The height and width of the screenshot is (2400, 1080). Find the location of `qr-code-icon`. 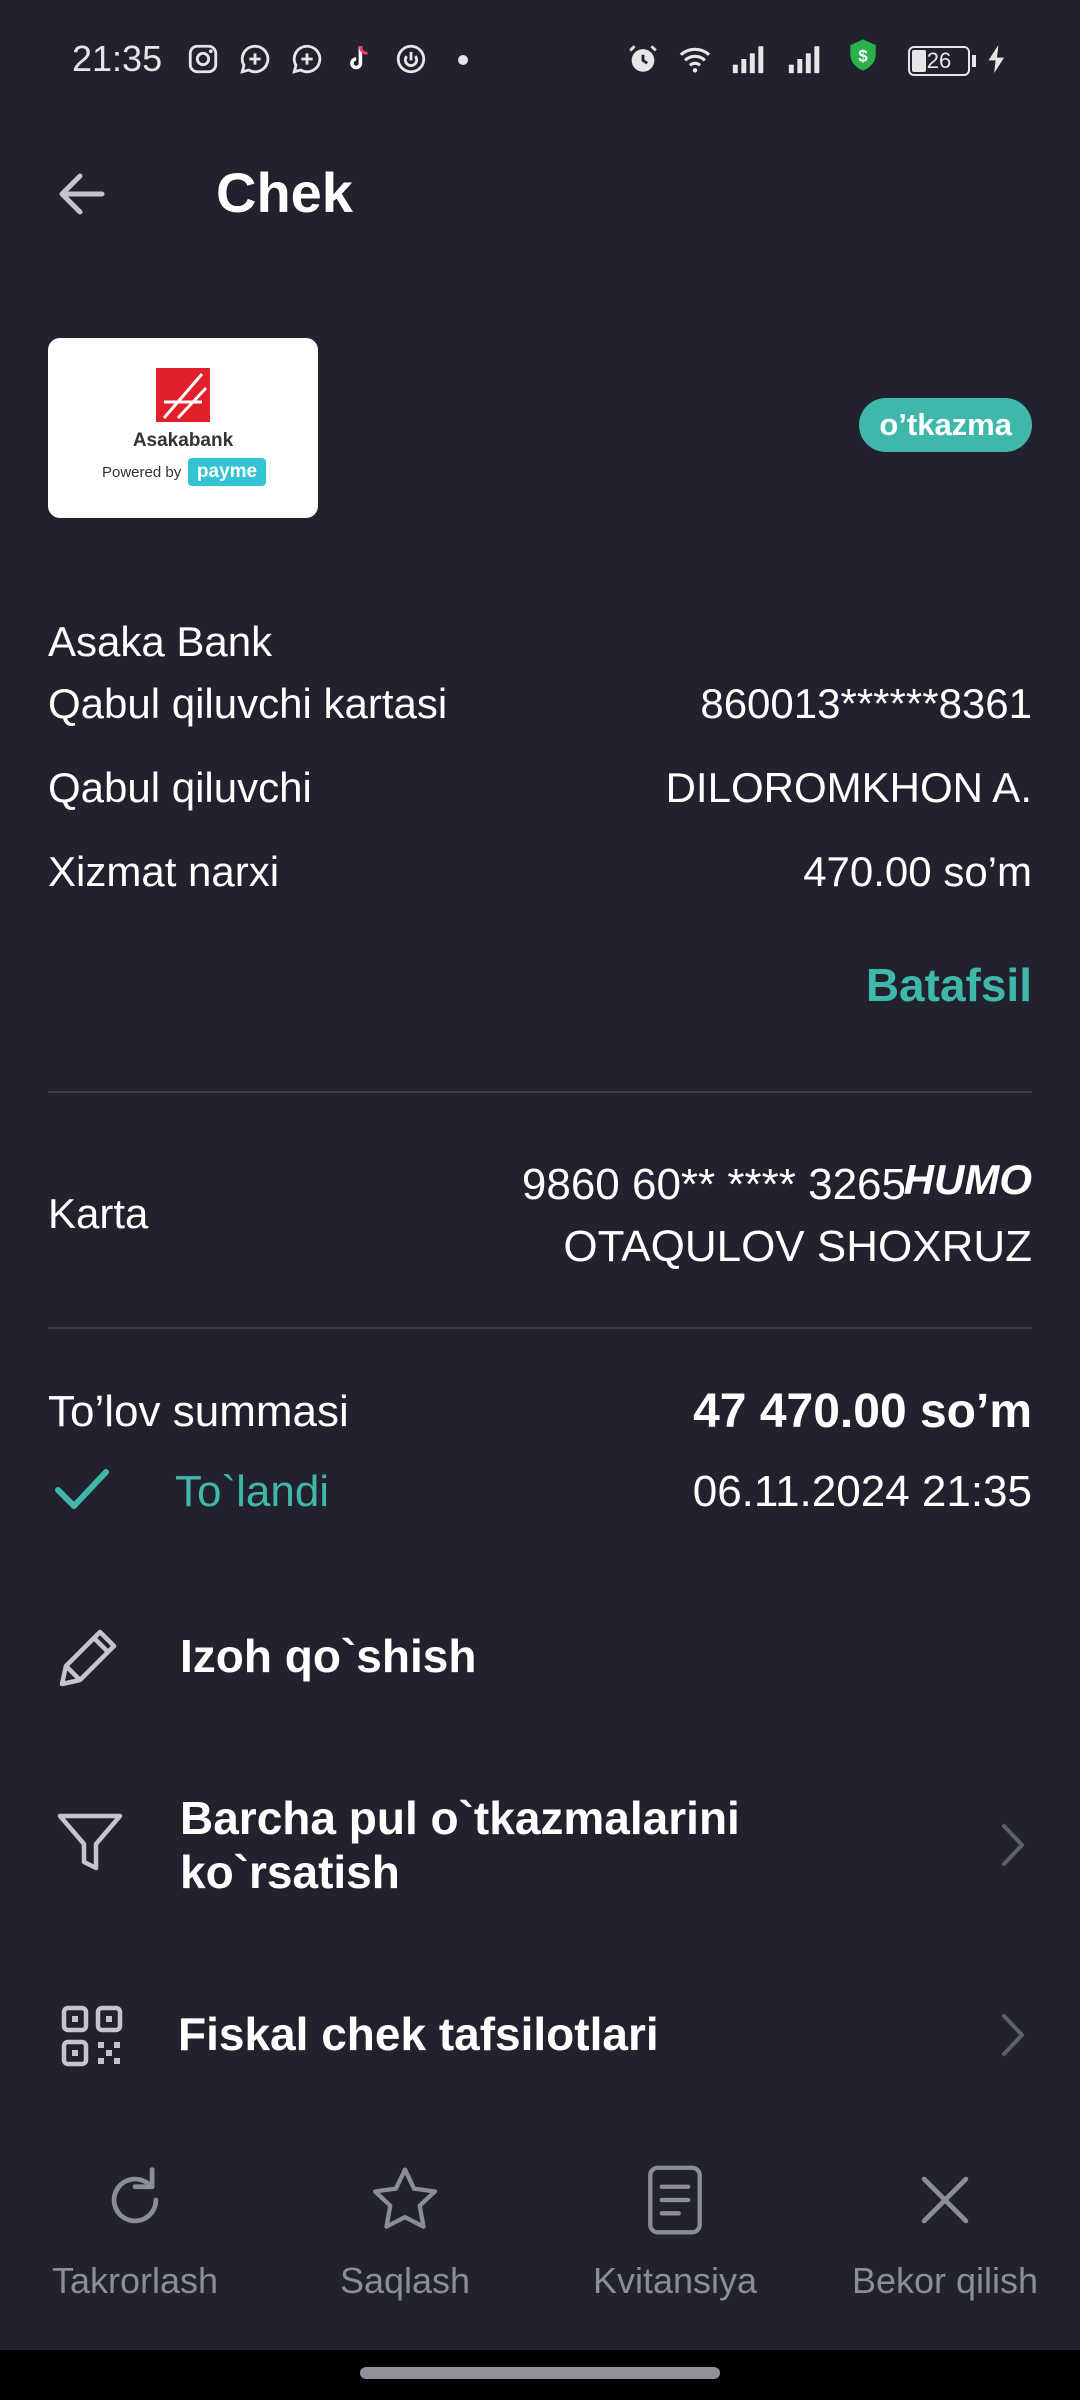

qr-code-icon is located at coordinates (92, 2036).